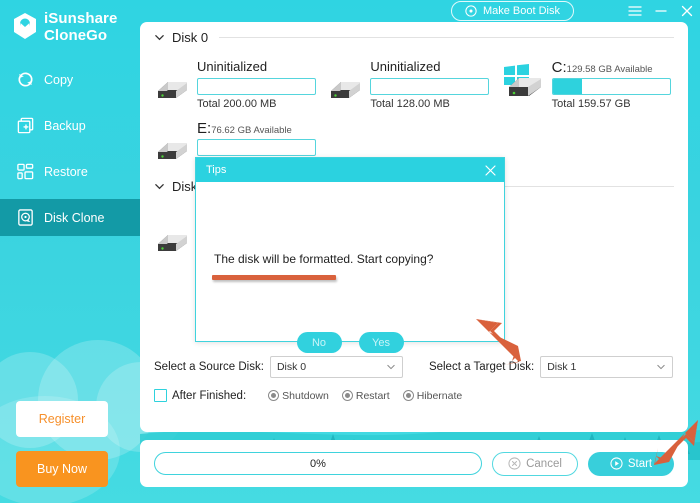 The width and height of the screenshot is (700, 503). Describe the element at coordinates (381, 342) in the screenshot. I see `dialog-yes-button: Yes` at that location.